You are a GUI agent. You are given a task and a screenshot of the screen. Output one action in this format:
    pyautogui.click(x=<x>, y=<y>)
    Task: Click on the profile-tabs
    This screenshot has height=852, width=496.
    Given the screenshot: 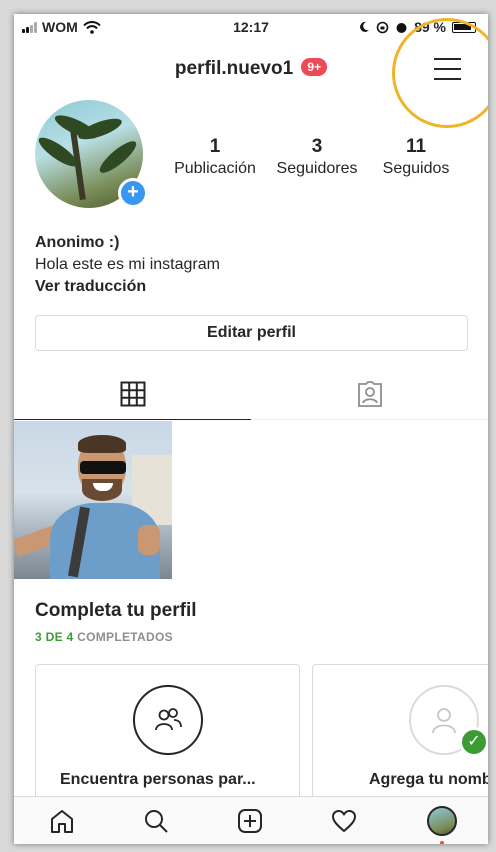 What is the action you would take?
    pyautogui.click(x=251, y=394)
    